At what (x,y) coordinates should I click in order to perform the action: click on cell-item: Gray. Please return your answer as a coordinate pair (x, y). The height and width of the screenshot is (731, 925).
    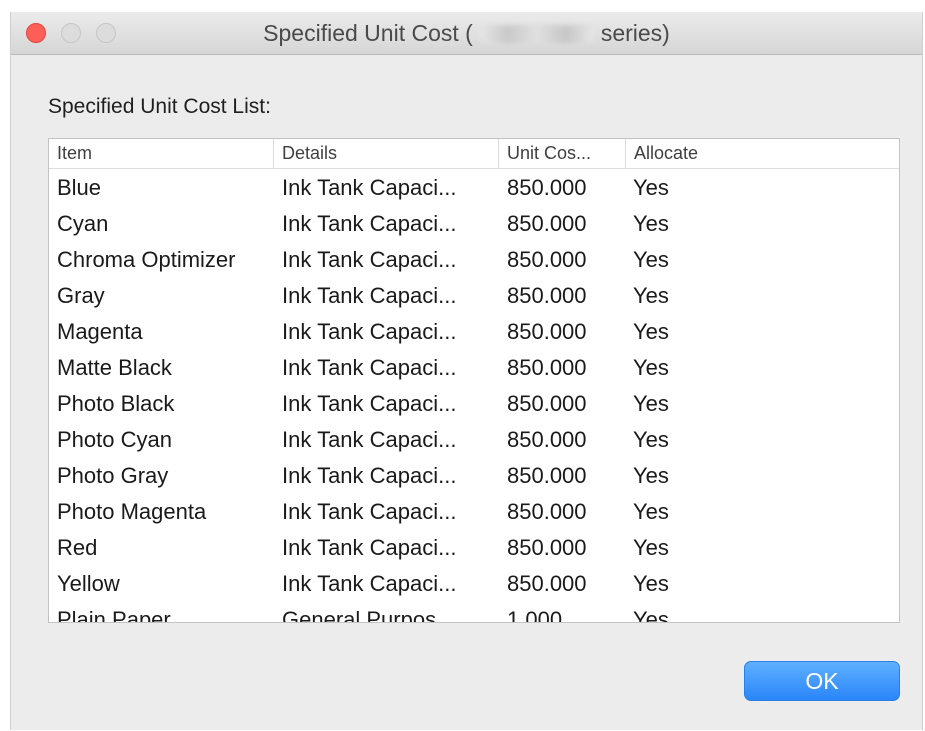
    Looking at the image, I should click on (81, 295).